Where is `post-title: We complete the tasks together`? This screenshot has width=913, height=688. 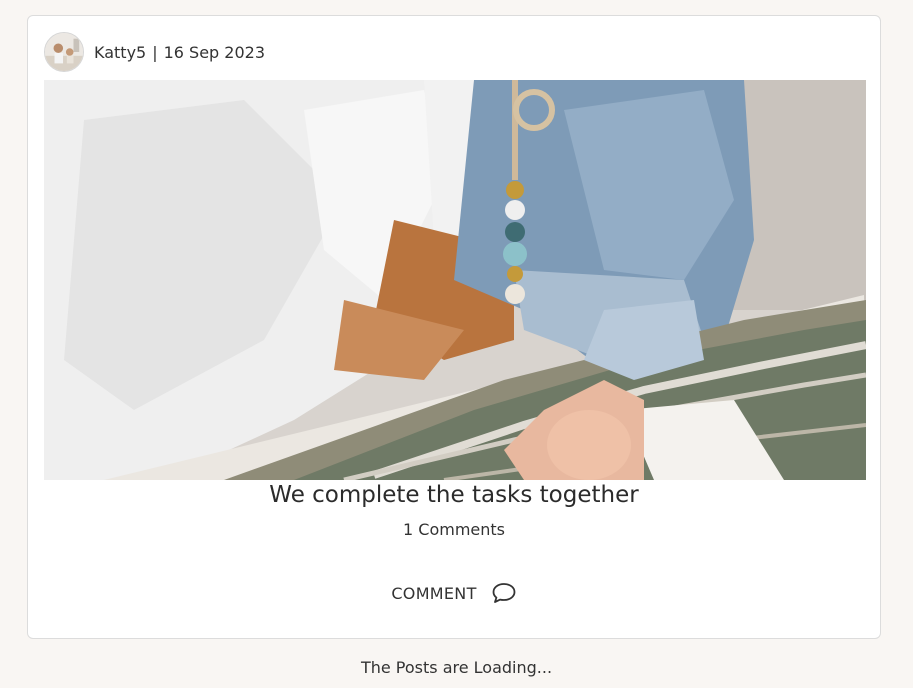
post-title: We complete the tasks together is located at coordinates (454, 495).